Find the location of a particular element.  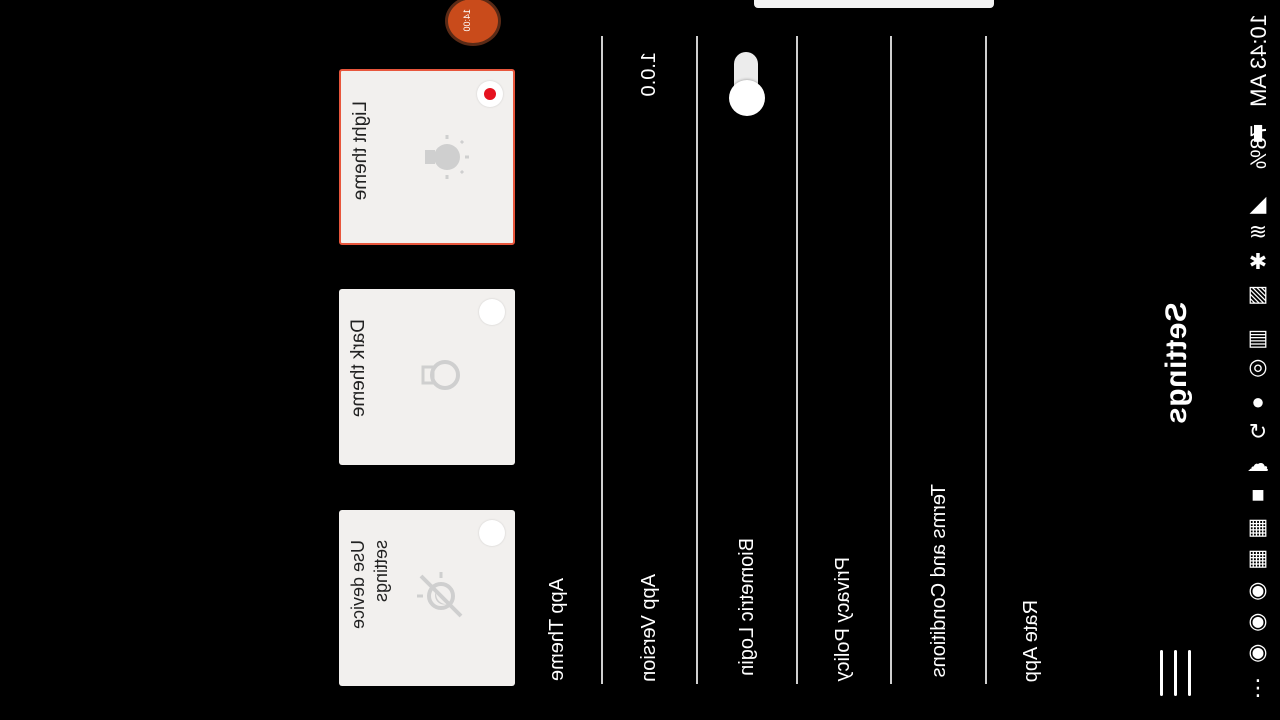

theme-card-device: Use device settings is located at coordinates (427, 598).